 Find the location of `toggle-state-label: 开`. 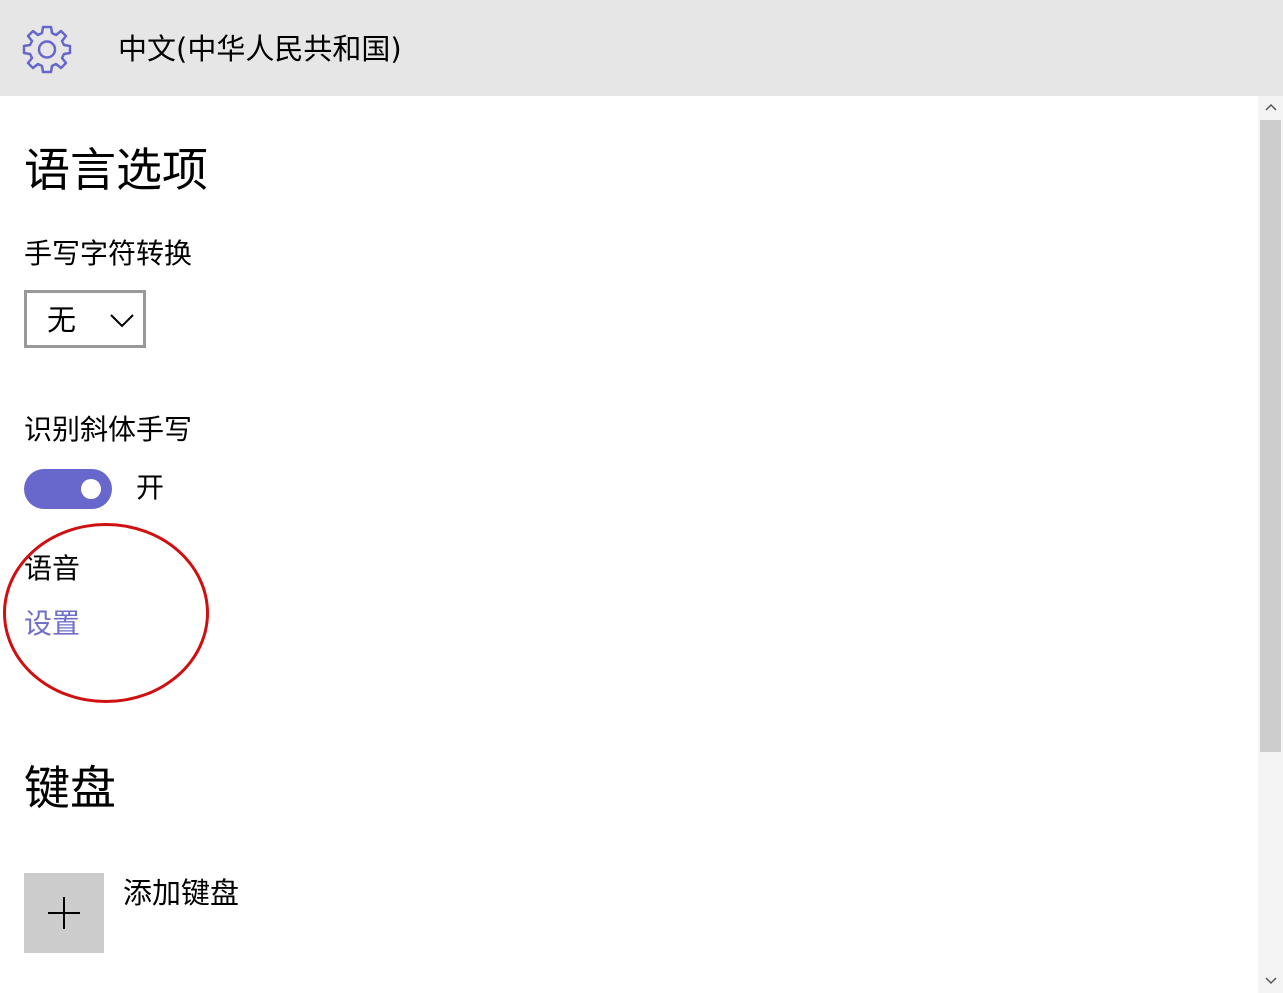

toggle-state-label: 开 is located at coordinates (150, 487).